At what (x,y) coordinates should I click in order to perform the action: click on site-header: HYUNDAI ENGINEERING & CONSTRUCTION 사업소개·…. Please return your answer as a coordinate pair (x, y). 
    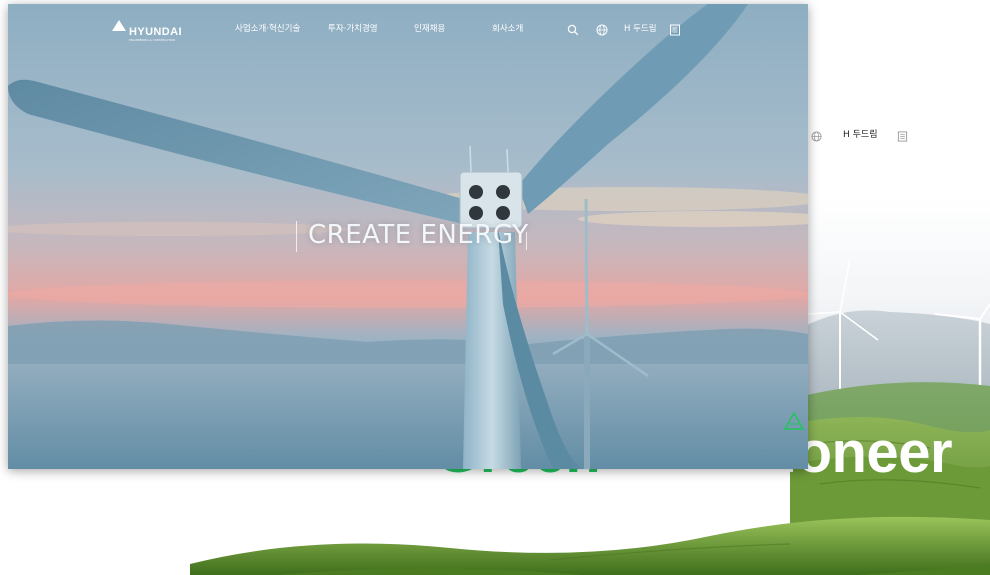
    Looking at the image, I should click on (408, 27).